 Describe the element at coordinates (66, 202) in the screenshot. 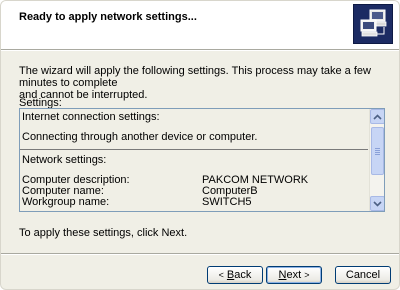

I see `workgroup-name-label: Workgroup name:` at that location.